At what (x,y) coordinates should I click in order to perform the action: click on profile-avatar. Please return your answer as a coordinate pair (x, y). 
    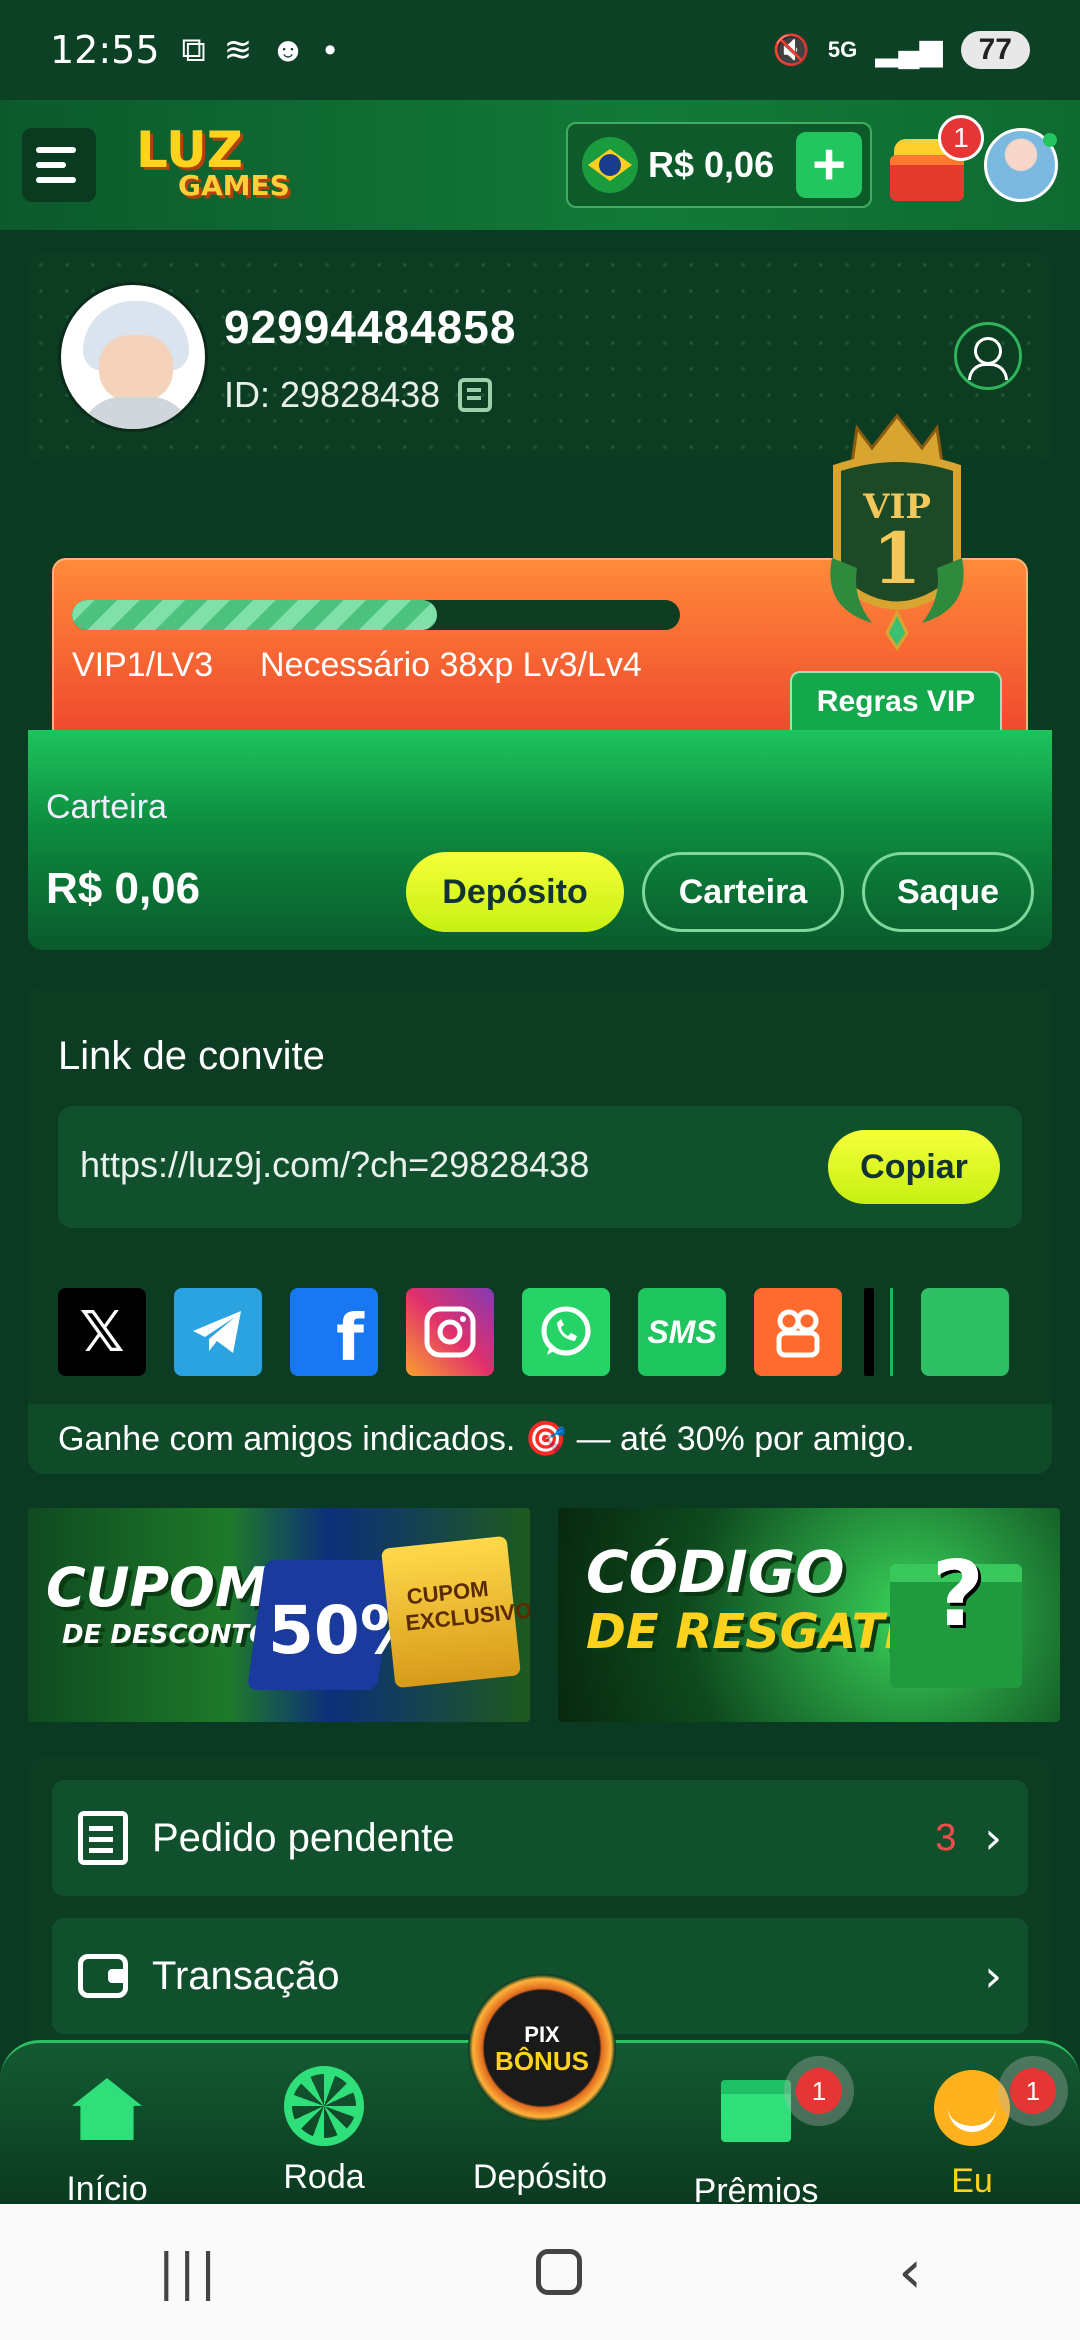
    Looking at the image, I should click on (133, 357).